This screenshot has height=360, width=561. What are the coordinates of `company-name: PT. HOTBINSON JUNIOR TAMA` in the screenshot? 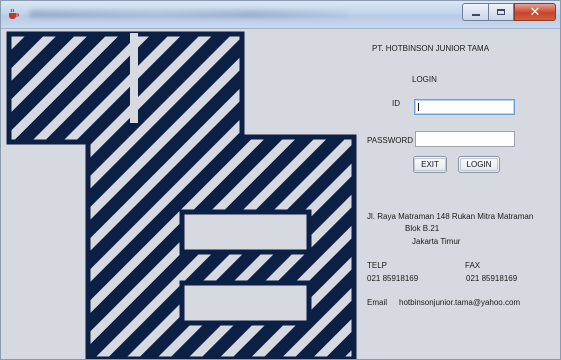 It's located at (431, 48).